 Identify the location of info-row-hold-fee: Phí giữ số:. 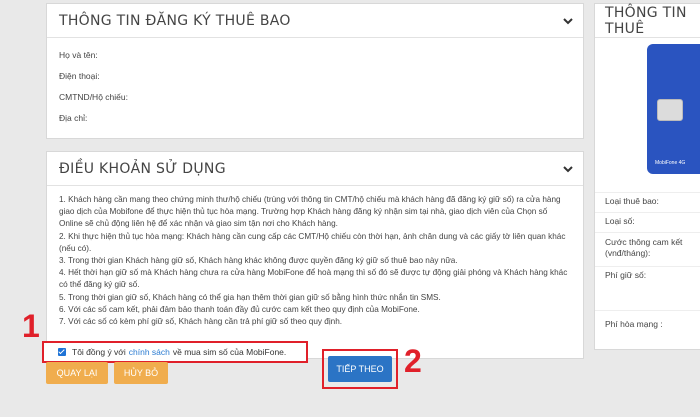
(626, 275).